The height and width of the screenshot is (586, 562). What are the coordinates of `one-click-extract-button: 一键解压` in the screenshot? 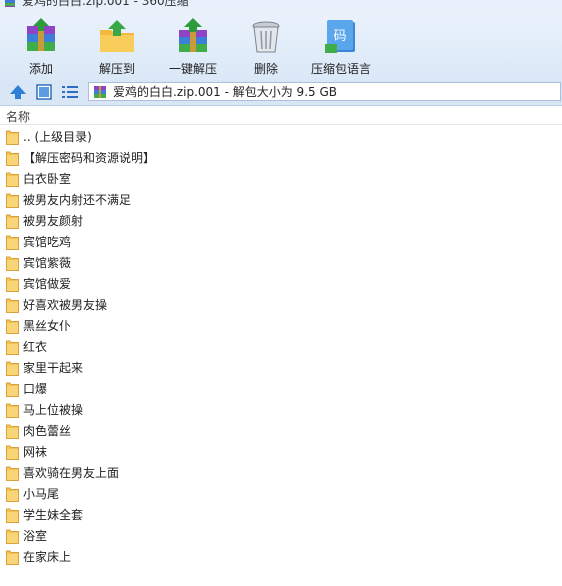 It's located at (193, 45).